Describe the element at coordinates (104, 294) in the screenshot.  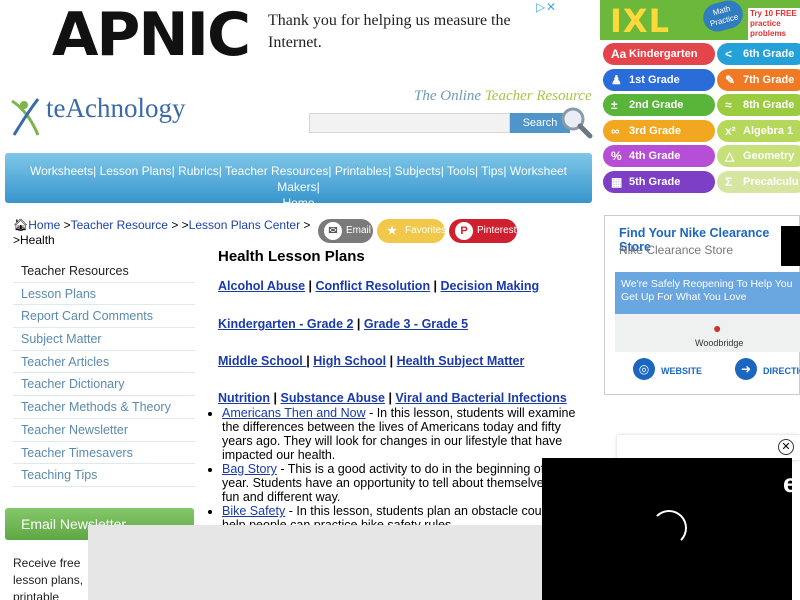
I see `sidebar-item-lesson-plans: Lesson Plans` at that location.